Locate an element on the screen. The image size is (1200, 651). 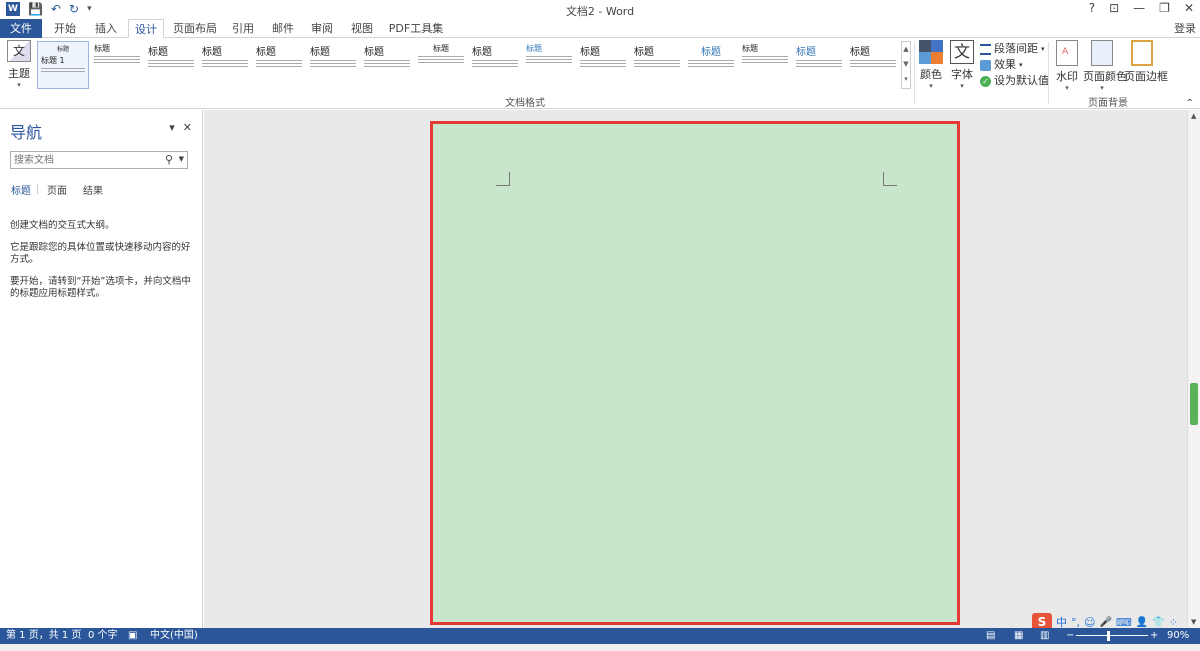
page-count: 第 1 页，共 1 页 is located at coordinates (43, 636).